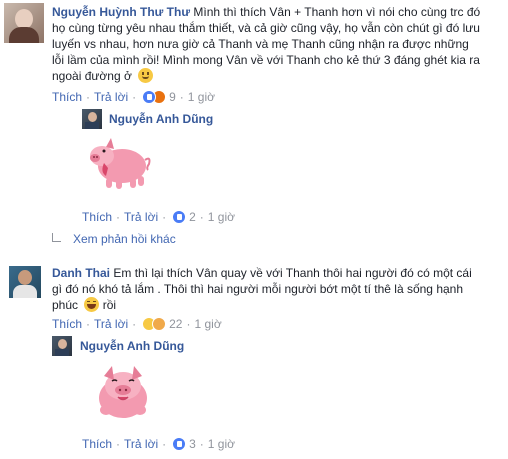 Image resolution: width=508 pixels, height=459 pixels. Describe the element at coordinates (146, 75) in the screenshot. I see `smile-emoji-icon` at that location.